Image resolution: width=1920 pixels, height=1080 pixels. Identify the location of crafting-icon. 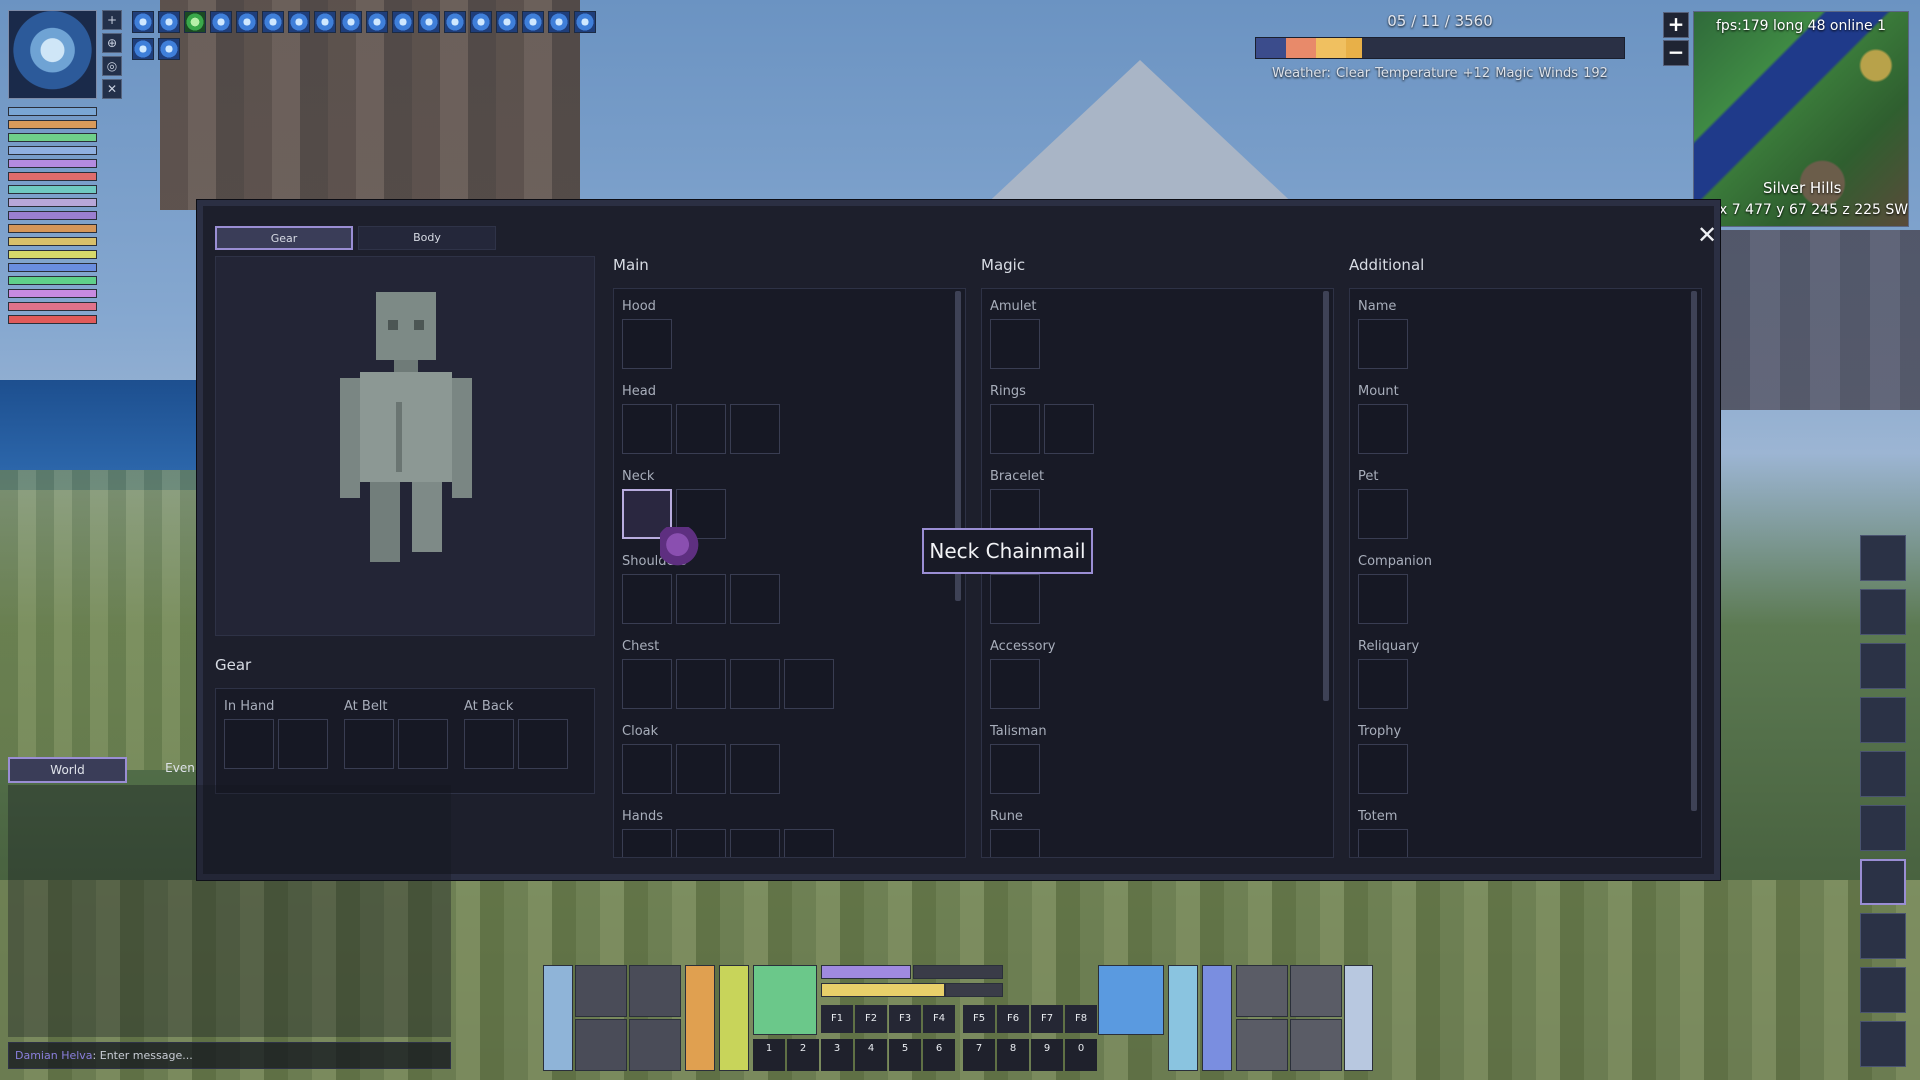
(1883, 720).